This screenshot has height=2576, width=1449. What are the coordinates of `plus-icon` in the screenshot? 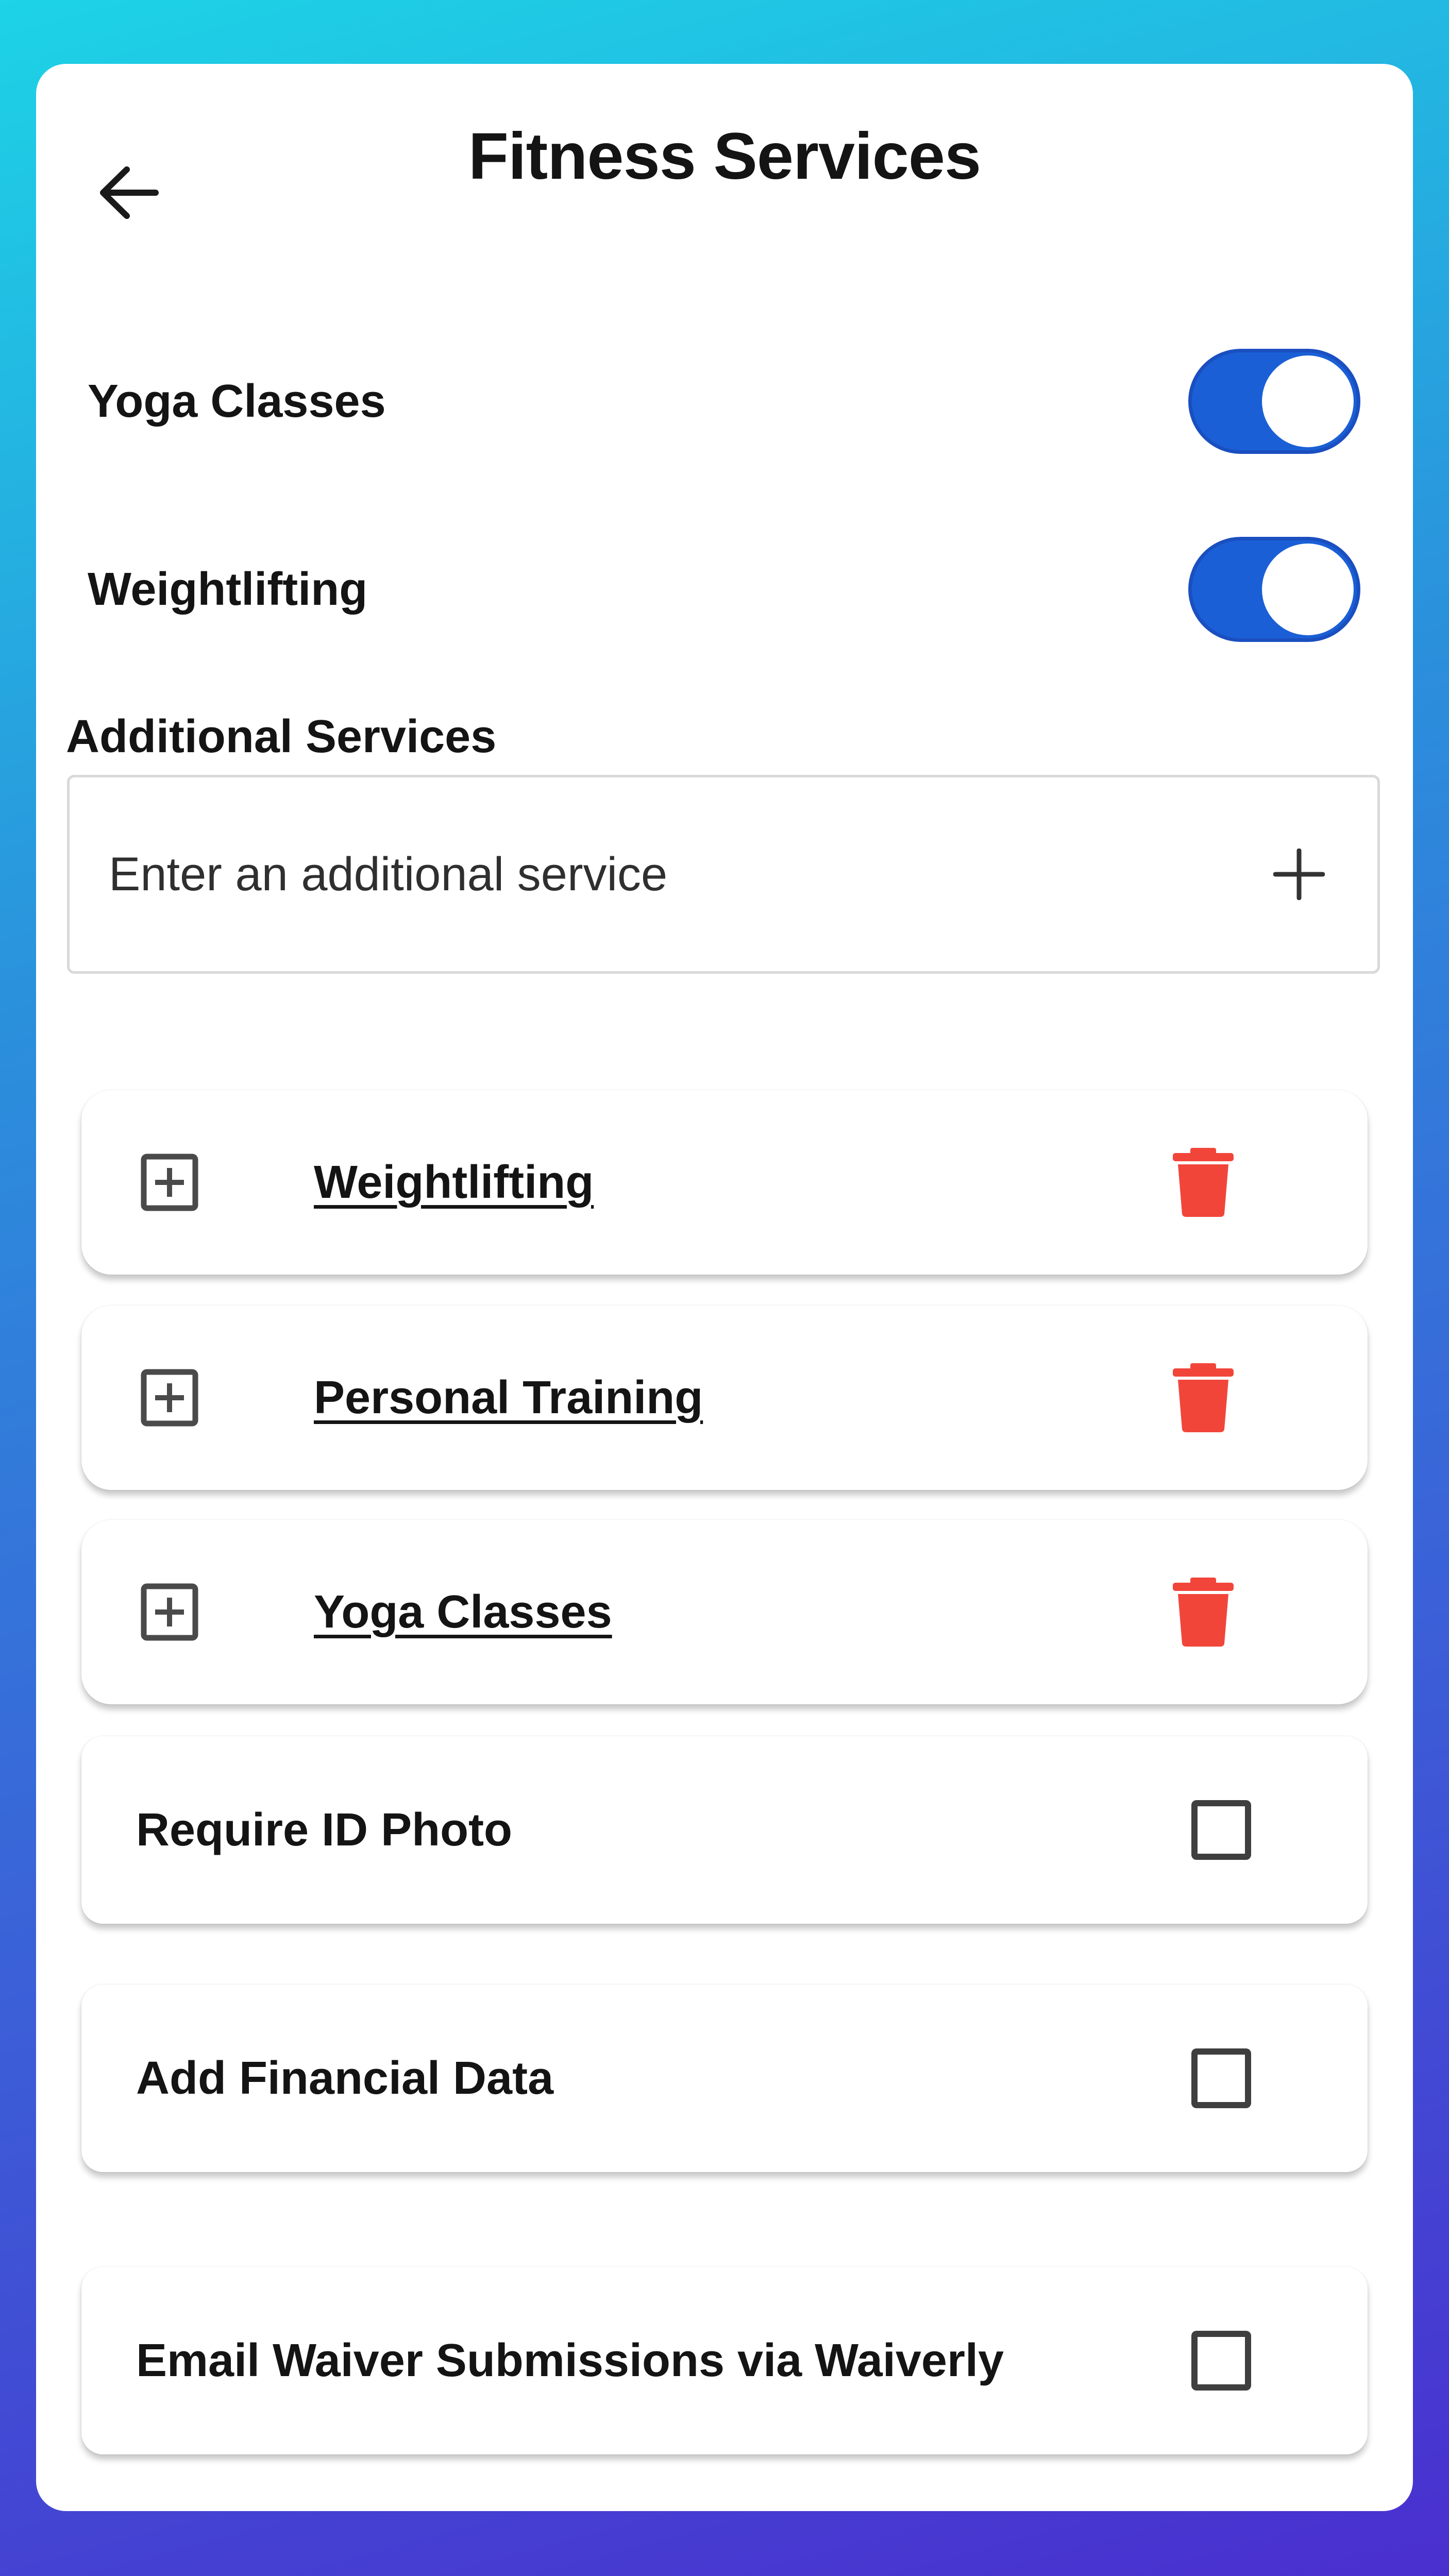 It's located at (1299, 875).